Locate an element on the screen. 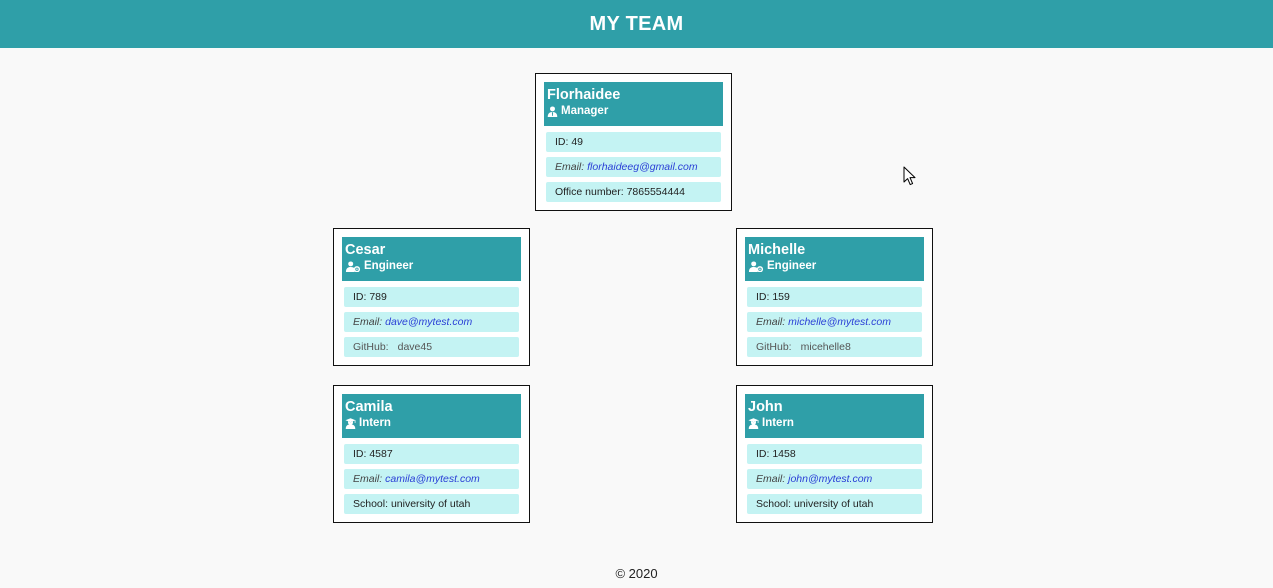  github-row: GitHub: dave45 is located at coordinates (431, 347).